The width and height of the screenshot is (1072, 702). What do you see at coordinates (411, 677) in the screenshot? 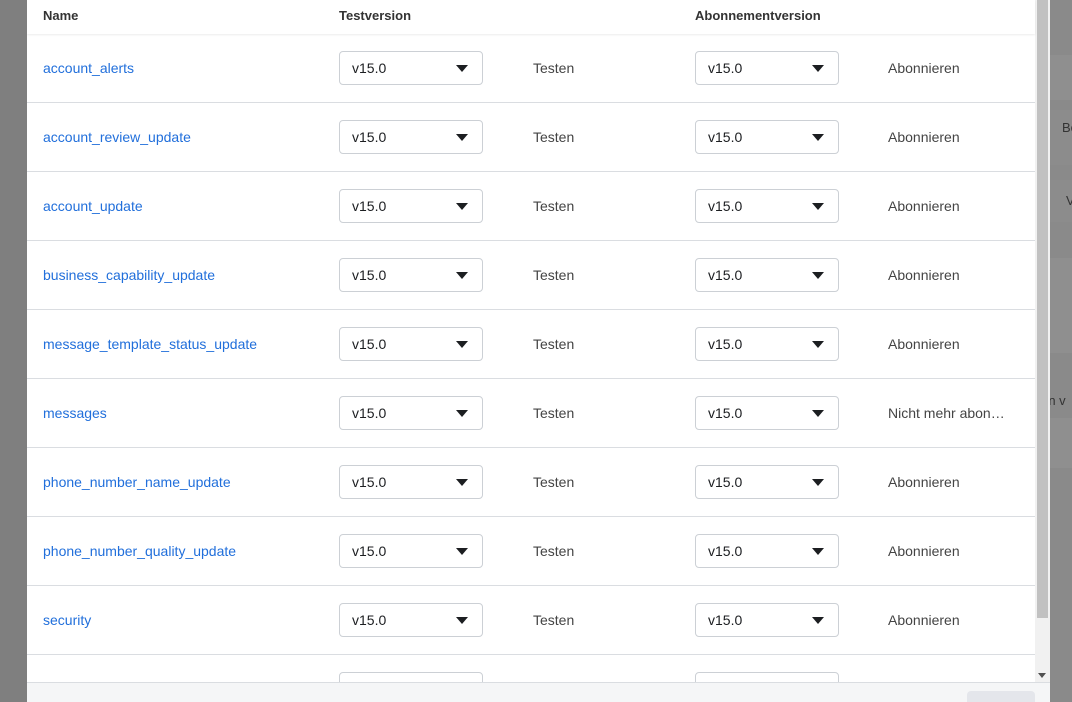
I see `test-version-select` at bounding box center [411, 677].